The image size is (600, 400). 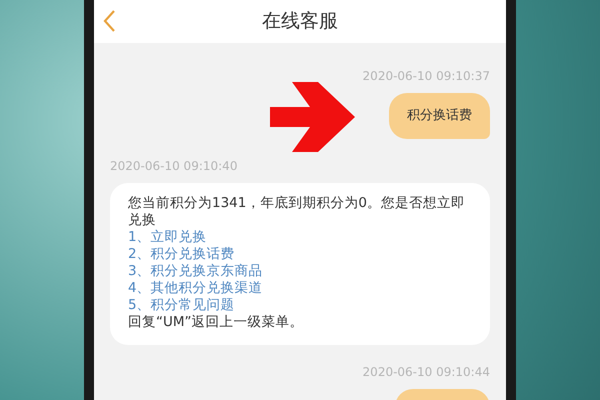 I want to click on message-text: 回复“UM”返回上一级菜单。, so click(x=216, y=322).